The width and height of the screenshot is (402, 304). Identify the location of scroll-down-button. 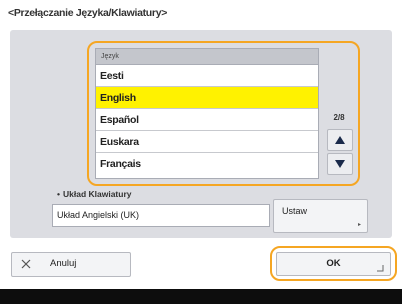
(340, 164).